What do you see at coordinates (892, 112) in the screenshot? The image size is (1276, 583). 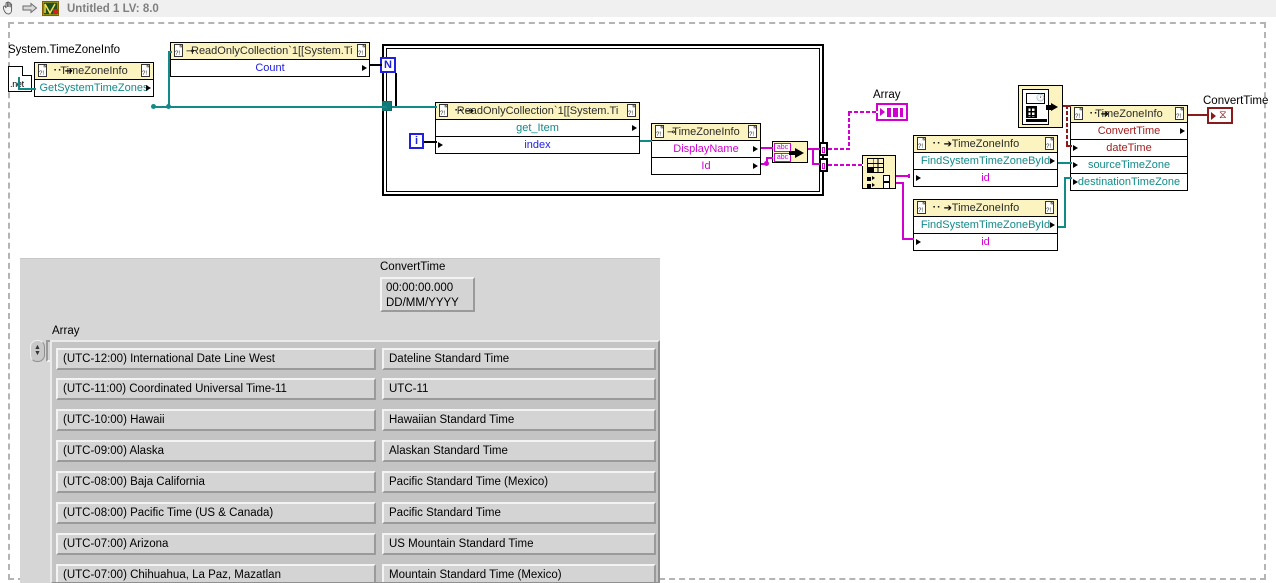 I see `array-indicator-terminal` at bounding box center [892, 112].